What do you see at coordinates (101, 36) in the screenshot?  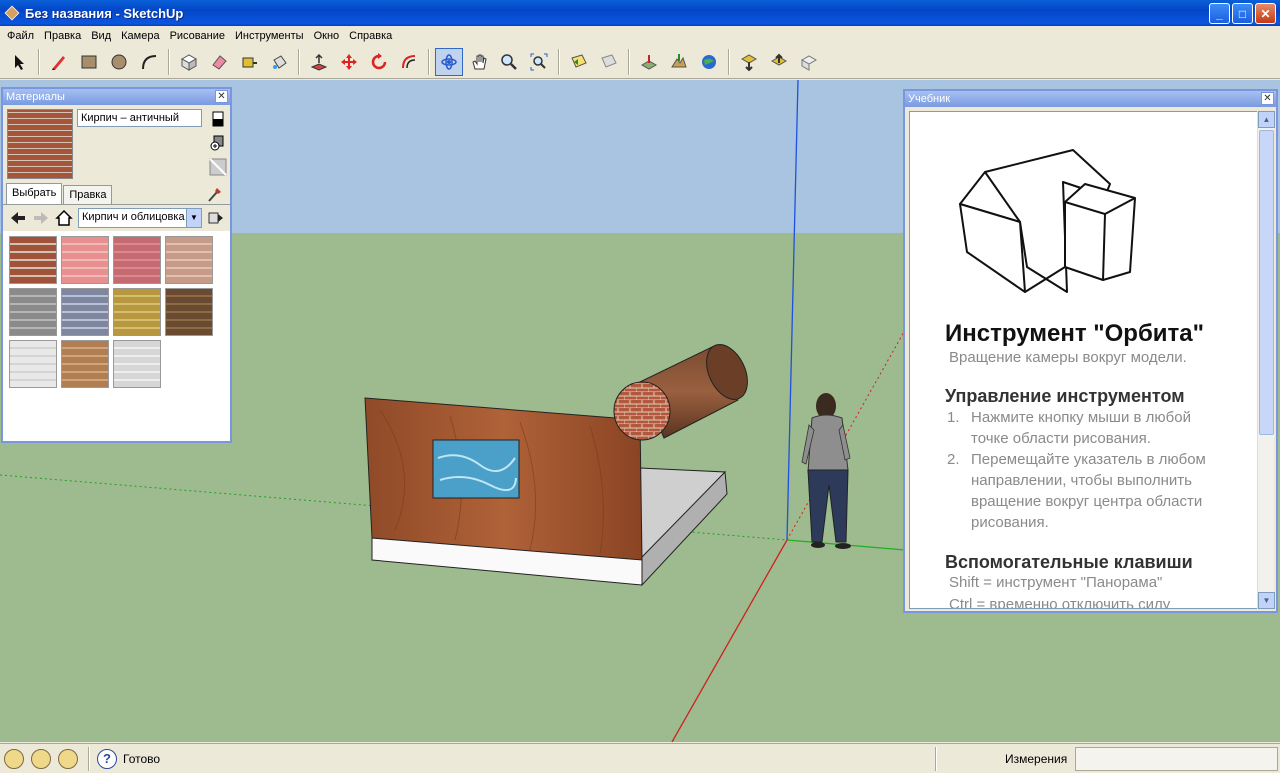 I see `menu-view: Вид` at bounding box center [101, 36].